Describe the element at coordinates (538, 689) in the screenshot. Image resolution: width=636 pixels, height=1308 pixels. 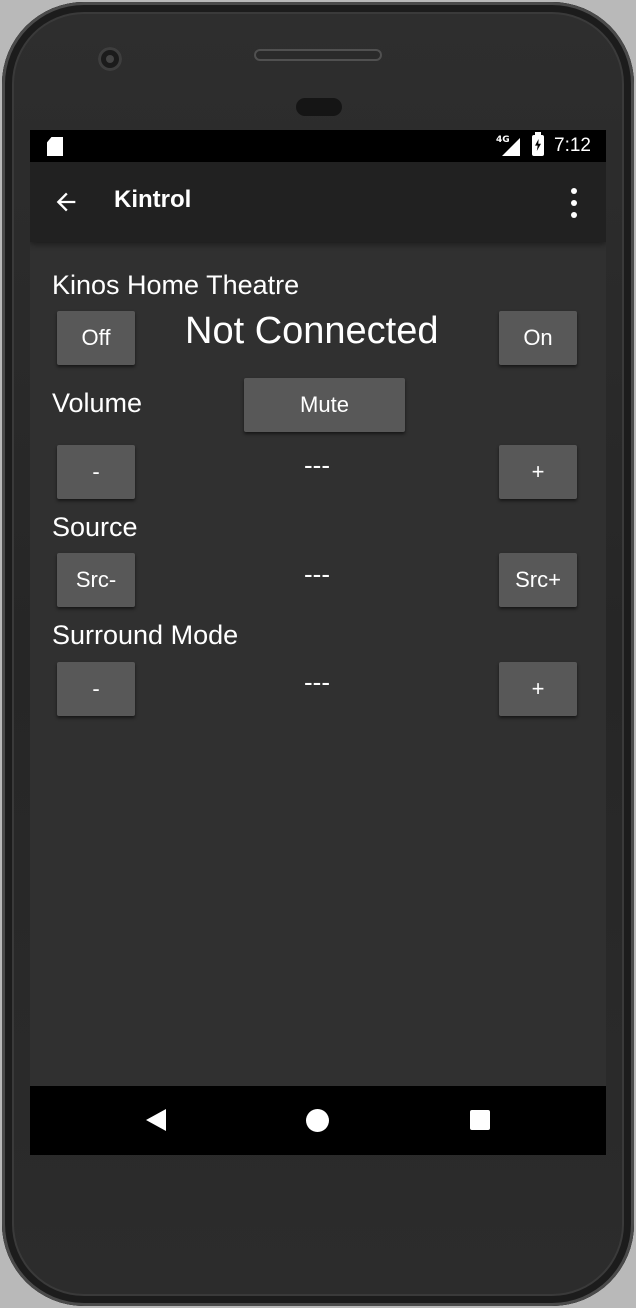
I see `surround-next-button: +` at that location.